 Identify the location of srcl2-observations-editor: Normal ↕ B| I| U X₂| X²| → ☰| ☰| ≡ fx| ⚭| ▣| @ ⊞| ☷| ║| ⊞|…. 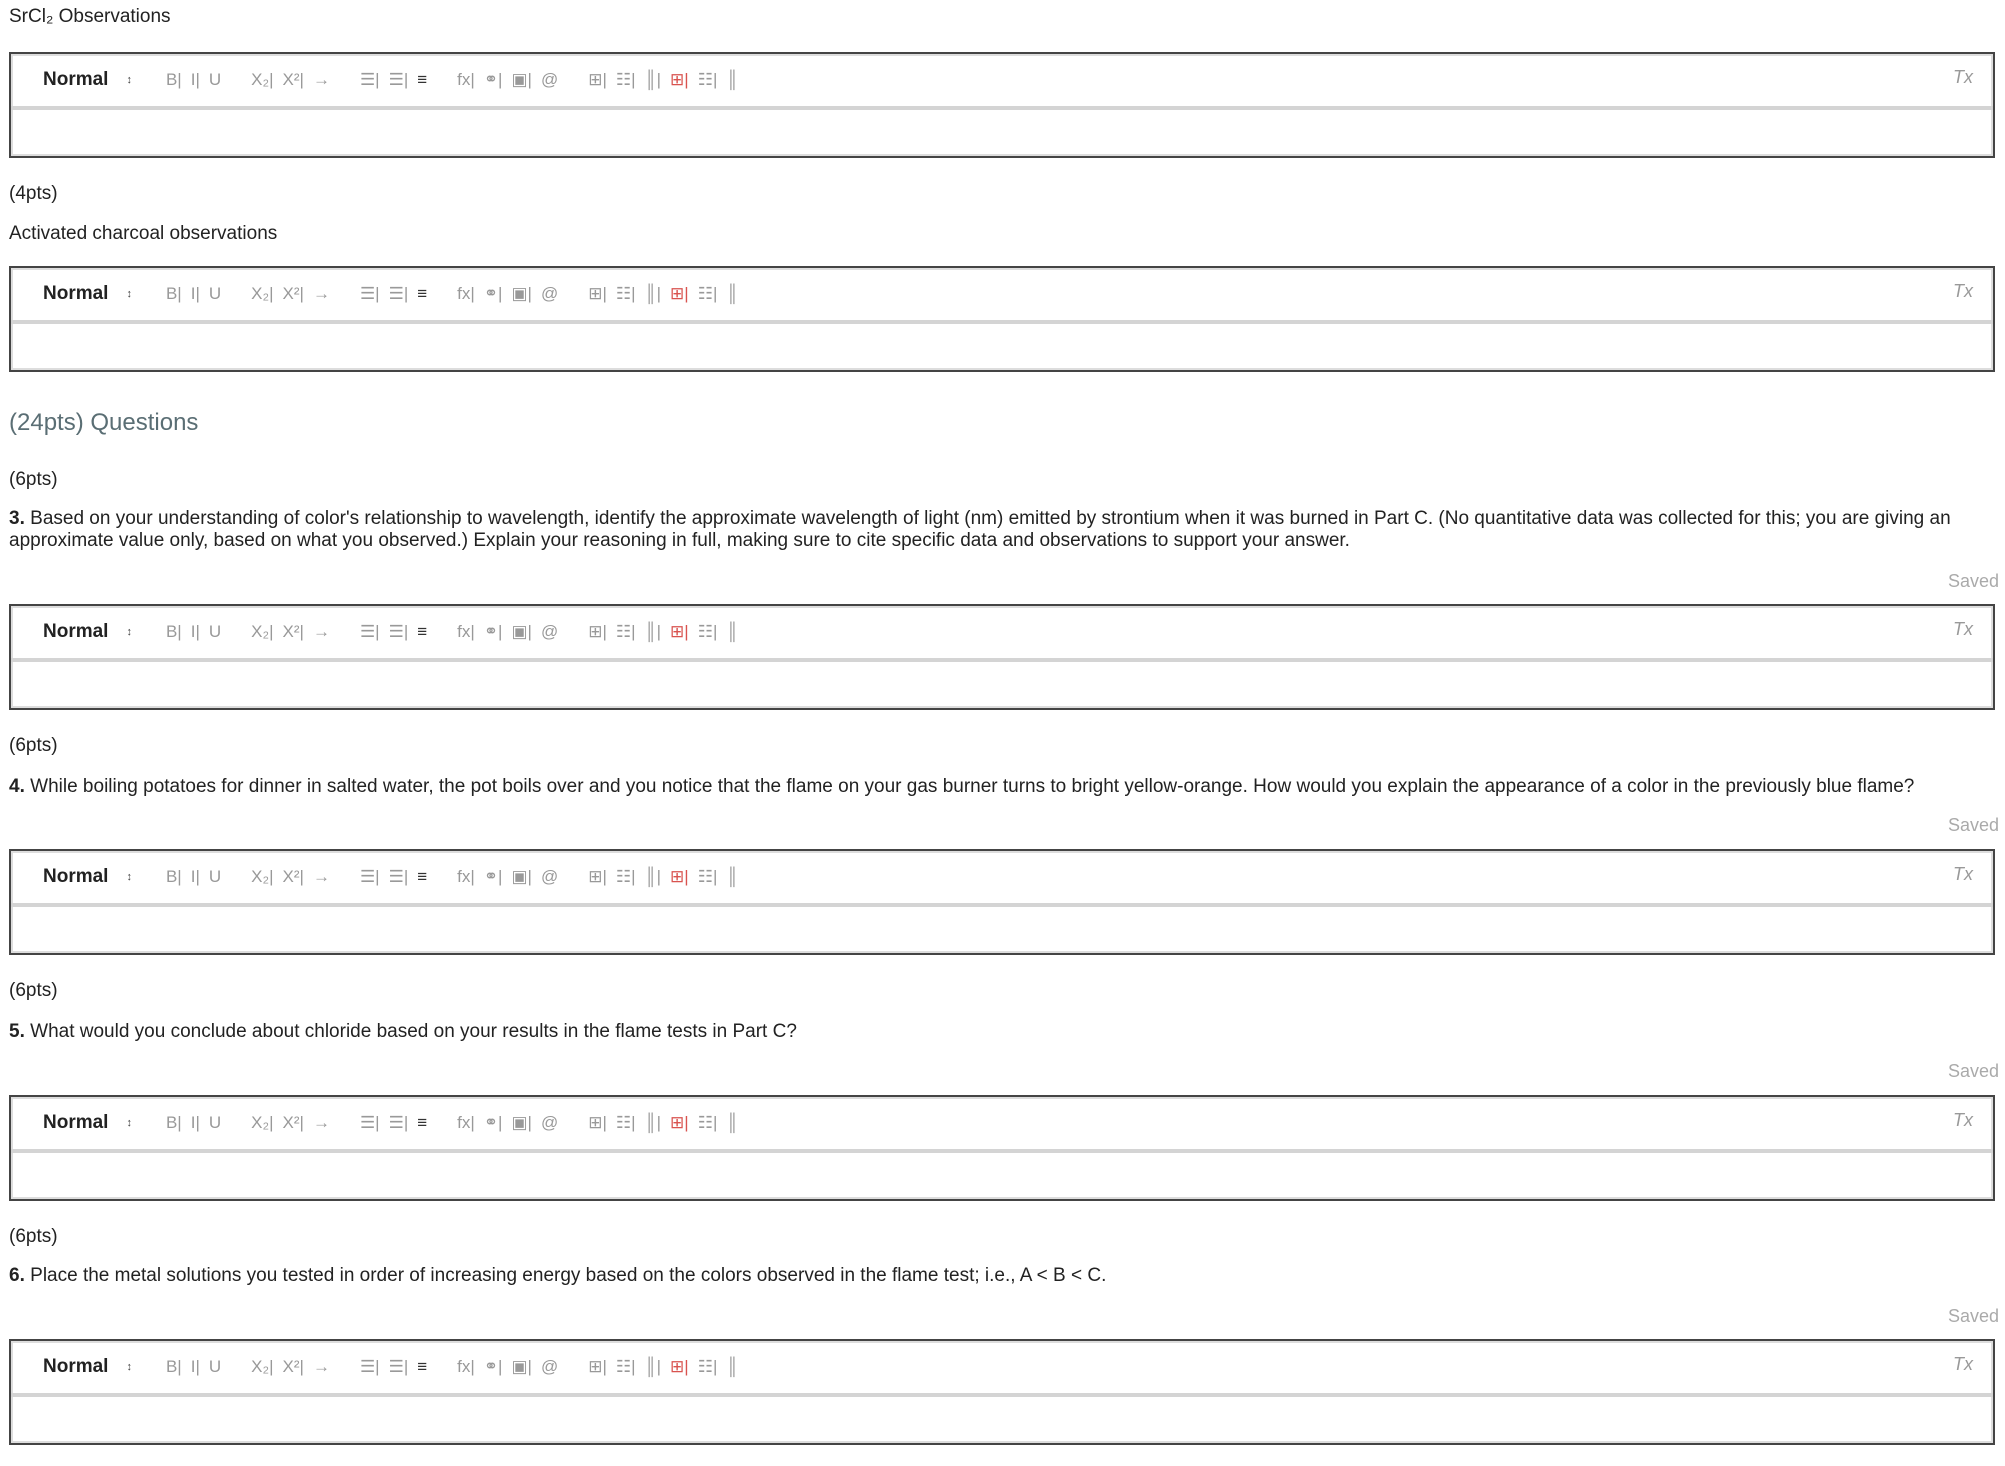
(1002, 105).